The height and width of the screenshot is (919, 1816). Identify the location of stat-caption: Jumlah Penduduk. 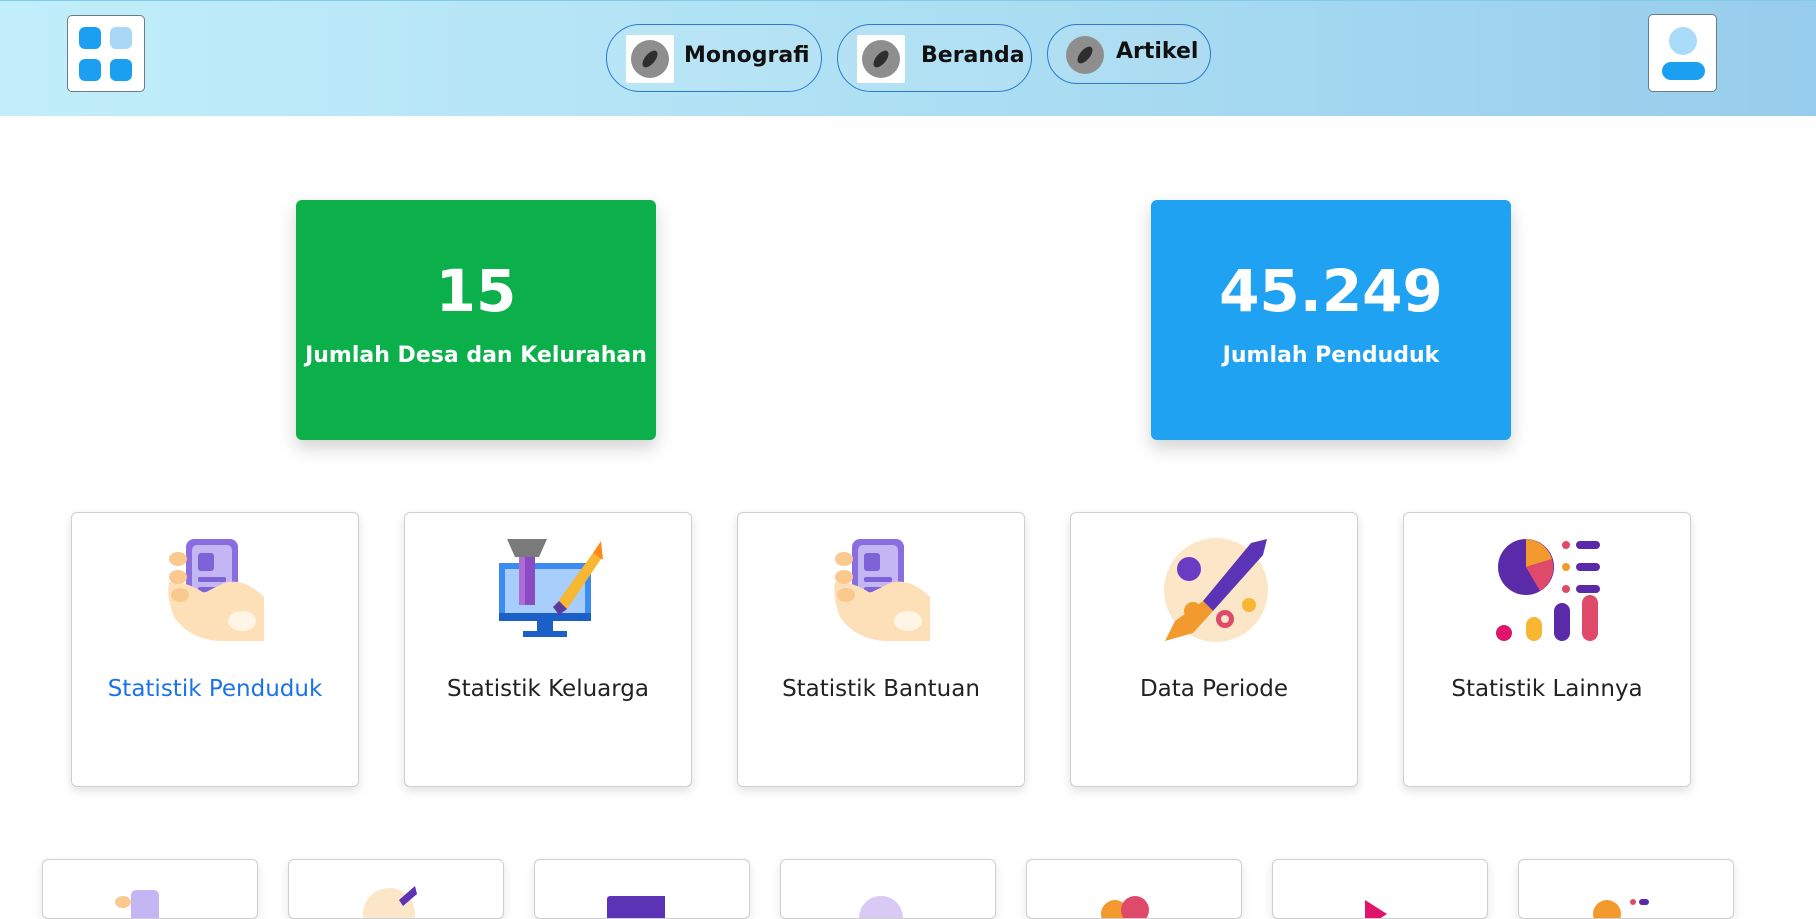
(1331, 355).